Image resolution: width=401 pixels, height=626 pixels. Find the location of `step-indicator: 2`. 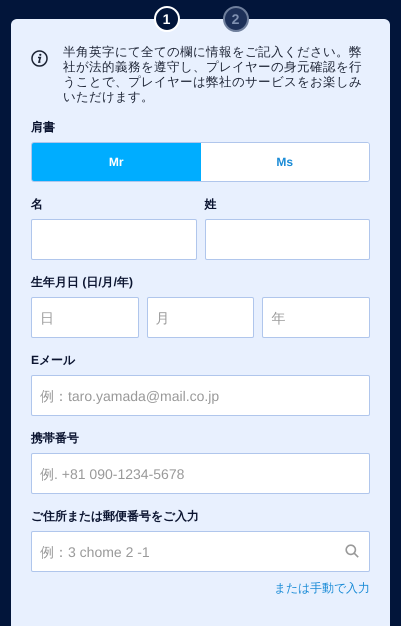

step-indicator: 2 is located at coordinates (235, 19).